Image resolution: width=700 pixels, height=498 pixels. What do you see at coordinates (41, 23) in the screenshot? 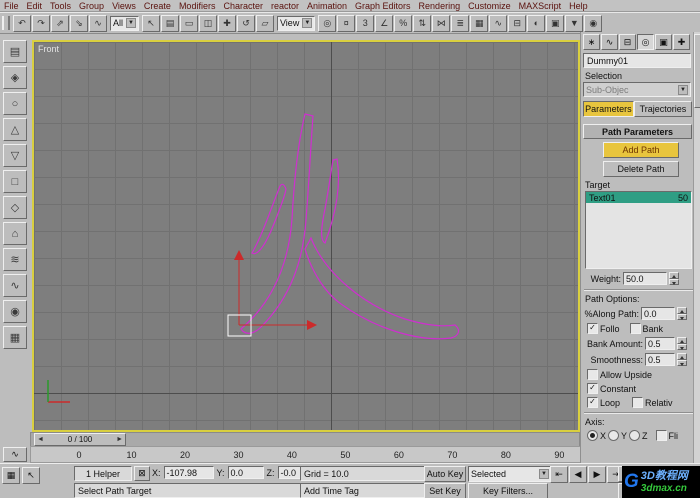
I see `redo-icon: ↷` at bounding box center [41, 23].